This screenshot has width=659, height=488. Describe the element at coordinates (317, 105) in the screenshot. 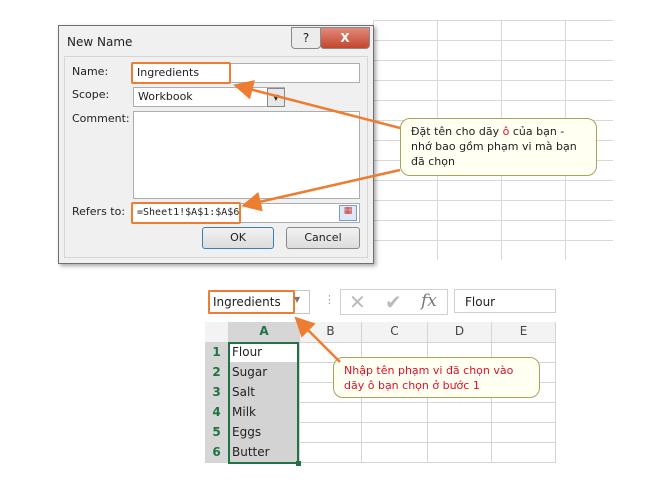

I see `arrow-to-name` at that location.